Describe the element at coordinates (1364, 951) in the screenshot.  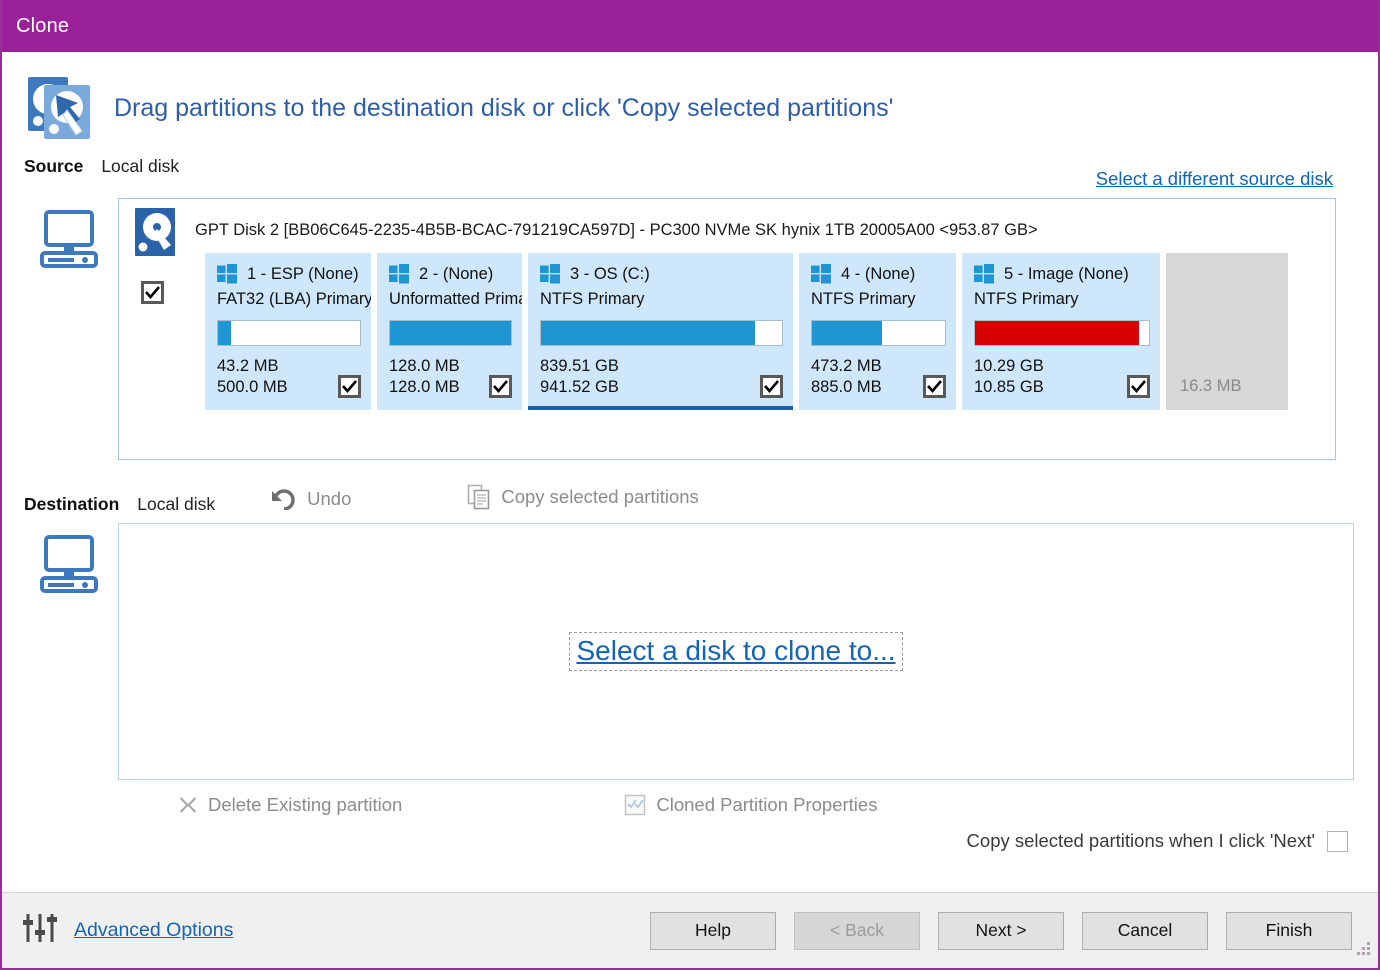
I see `resize-grip-icon` at that location.